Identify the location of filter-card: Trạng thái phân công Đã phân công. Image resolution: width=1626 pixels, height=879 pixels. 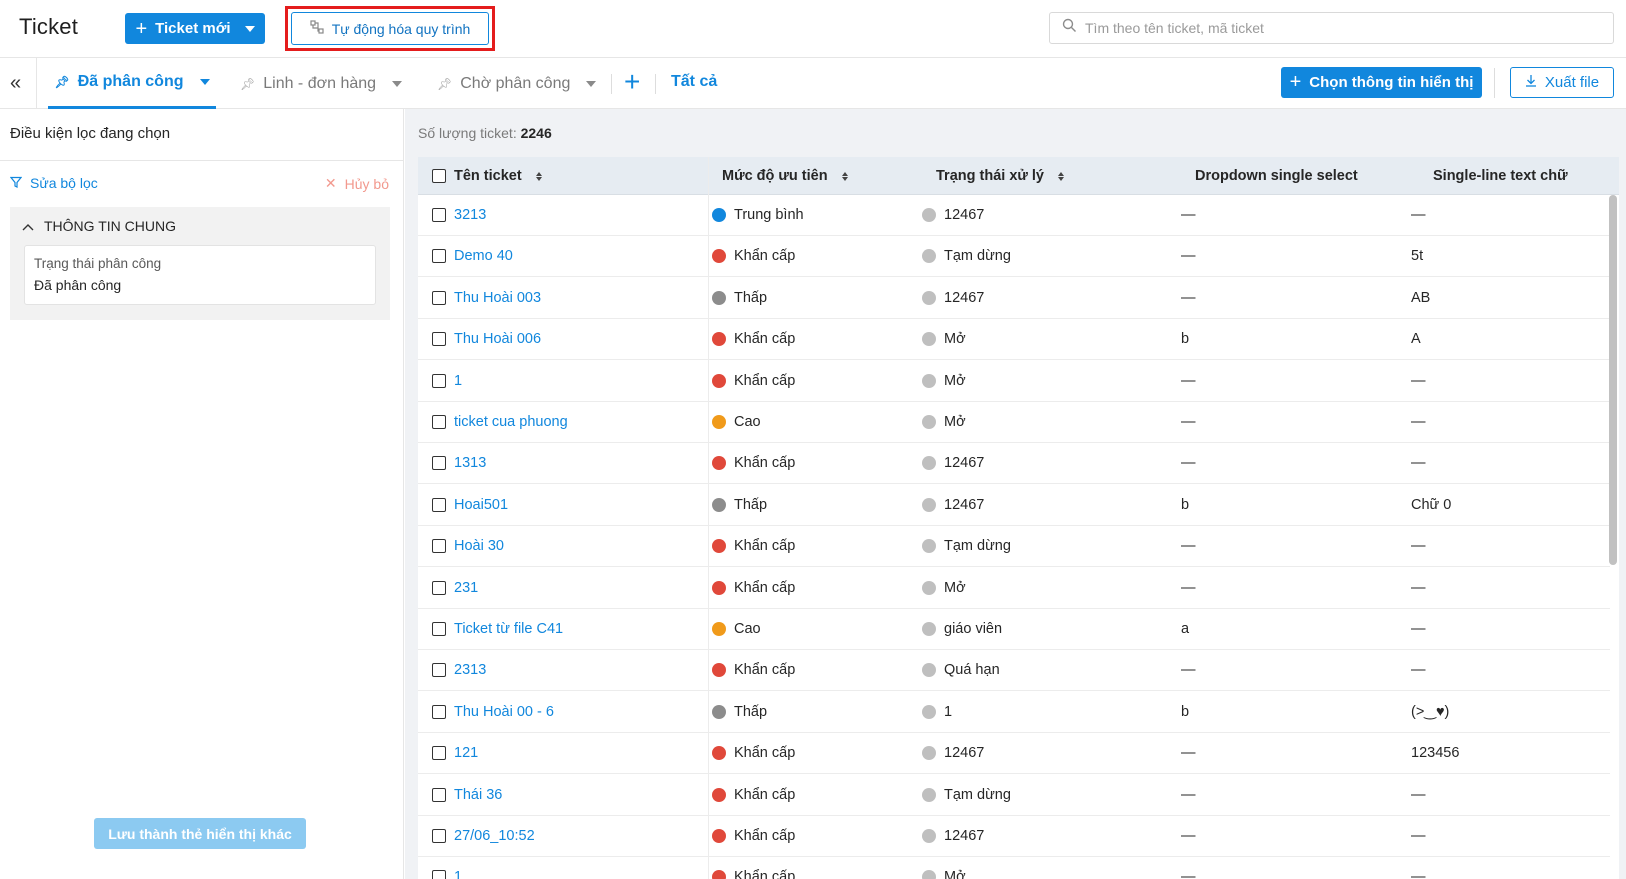
(200, 275).